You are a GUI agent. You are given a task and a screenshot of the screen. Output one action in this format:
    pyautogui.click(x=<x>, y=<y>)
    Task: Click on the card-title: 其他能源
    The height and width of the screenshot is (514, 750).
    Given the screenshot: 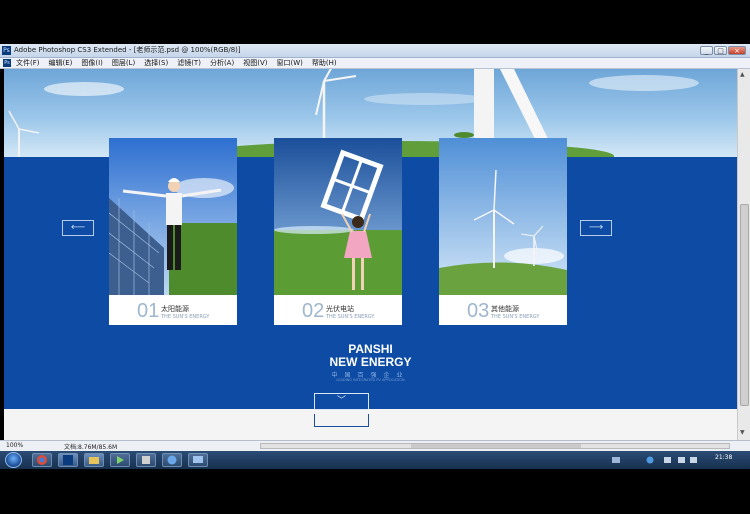 What is the action you would take?
    pyautogui.click(x=505, y=309)
    